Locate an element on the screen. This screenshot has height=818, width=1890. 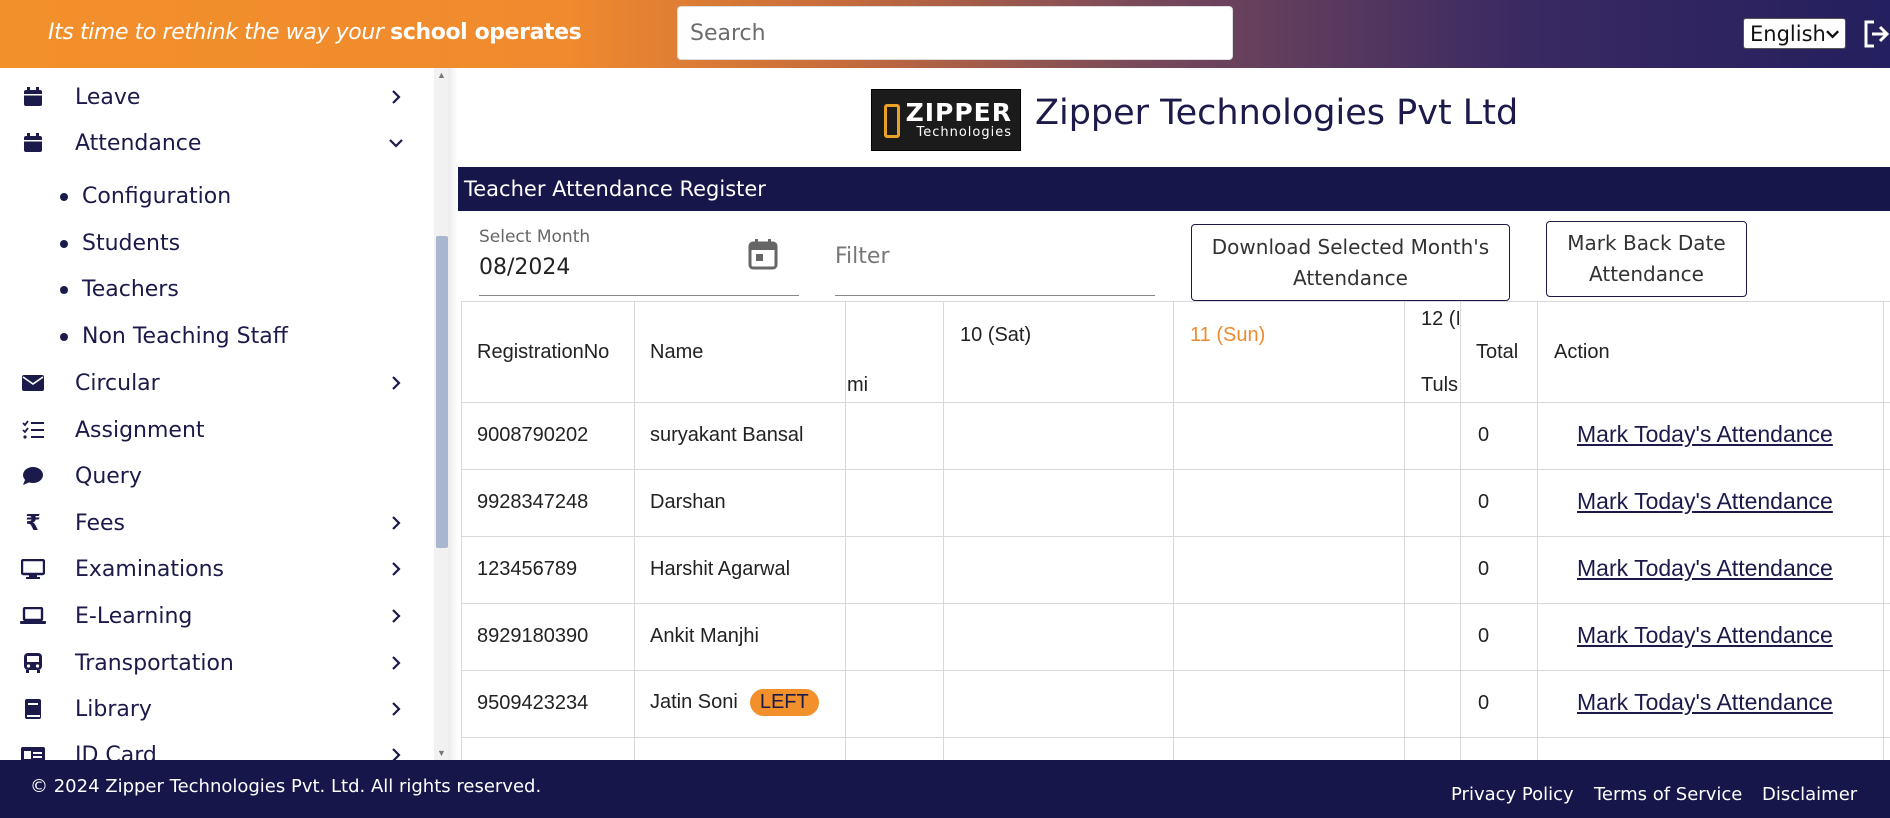
sidebar-item-label: Library is located at coordinates (113, 709).